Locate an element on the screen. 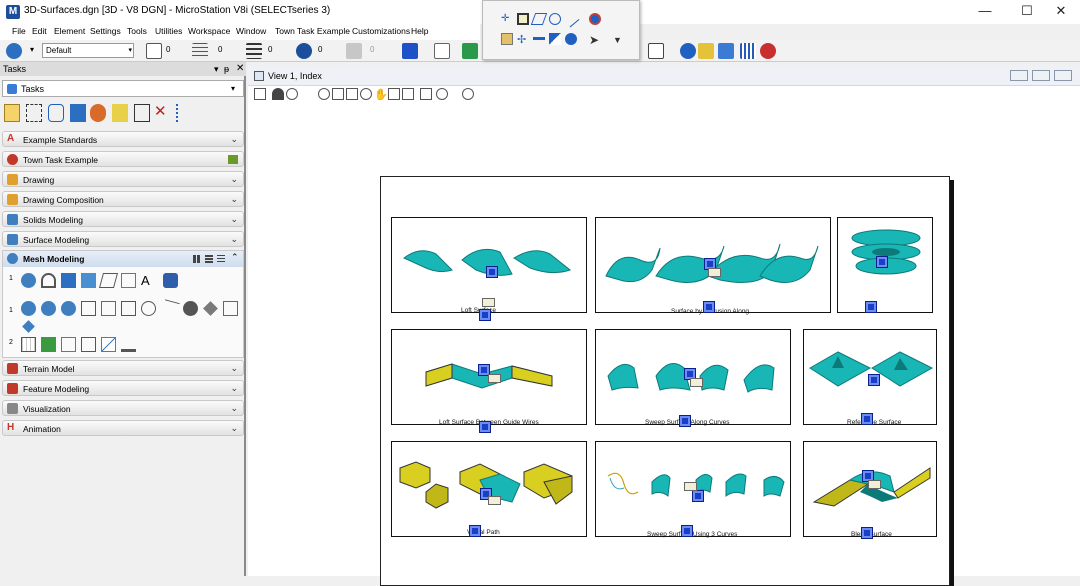  mesh-edge-icon is located at coordinates (88, 280).